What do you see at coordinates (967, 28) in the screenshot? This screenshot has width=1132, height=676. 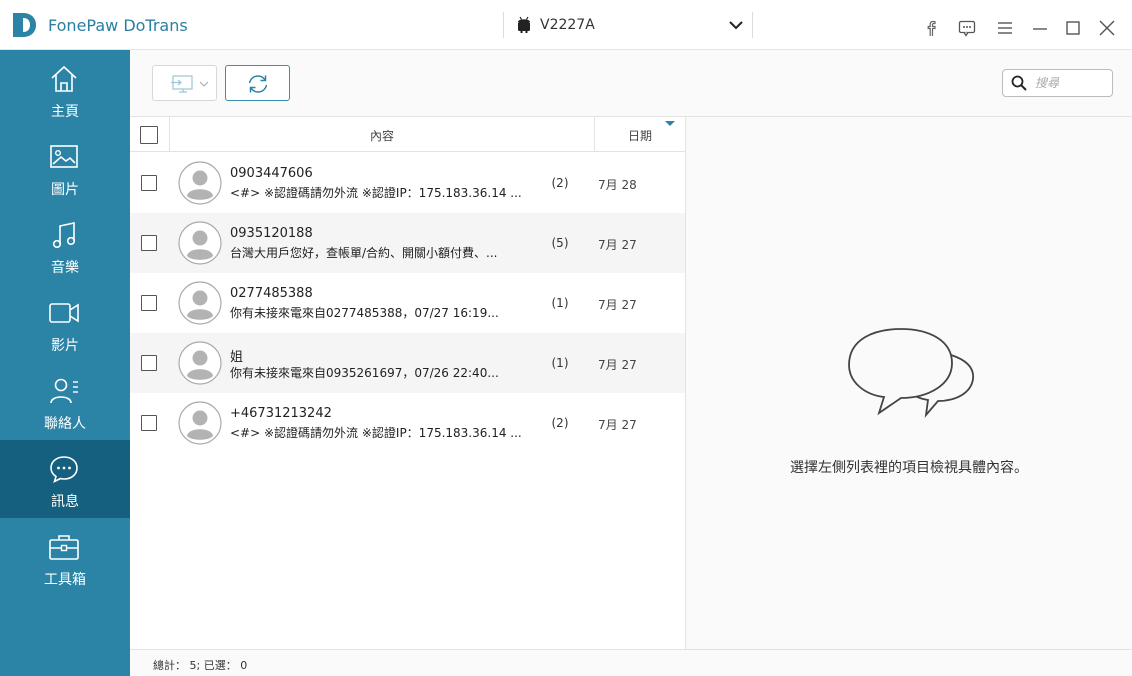 I see `feedback-icon` at bounding box center [967, 28].